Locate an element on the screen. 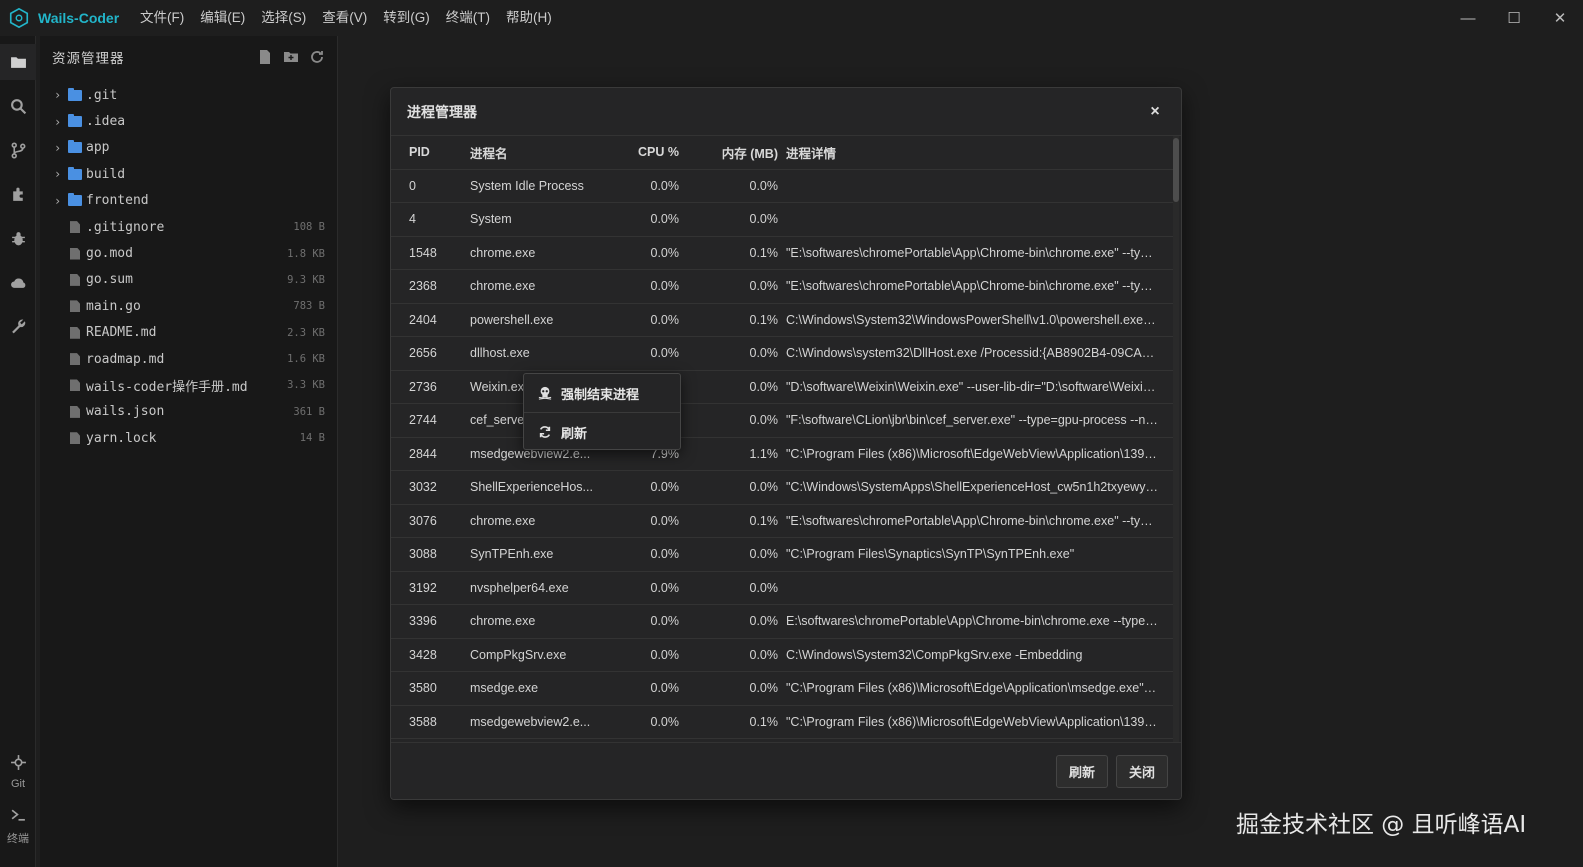  column-cpu: CPU % is located at coordinates (639, 152).